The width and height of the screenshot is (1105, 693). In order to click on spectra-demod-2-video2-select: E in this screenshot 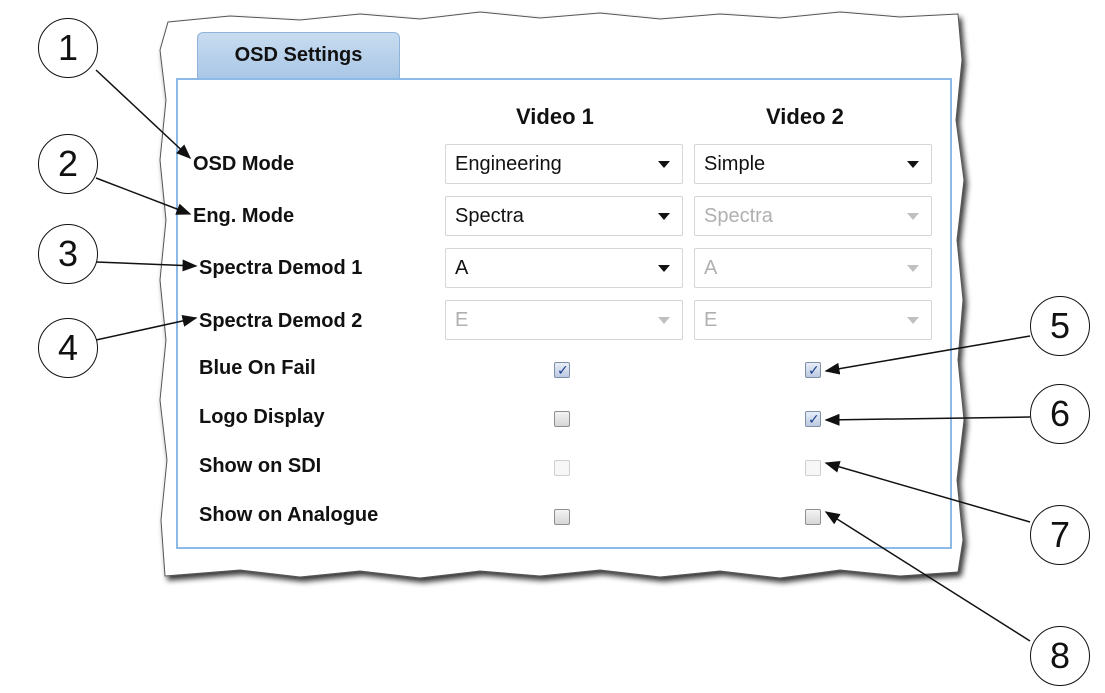, I will do `click(813, 320)`.